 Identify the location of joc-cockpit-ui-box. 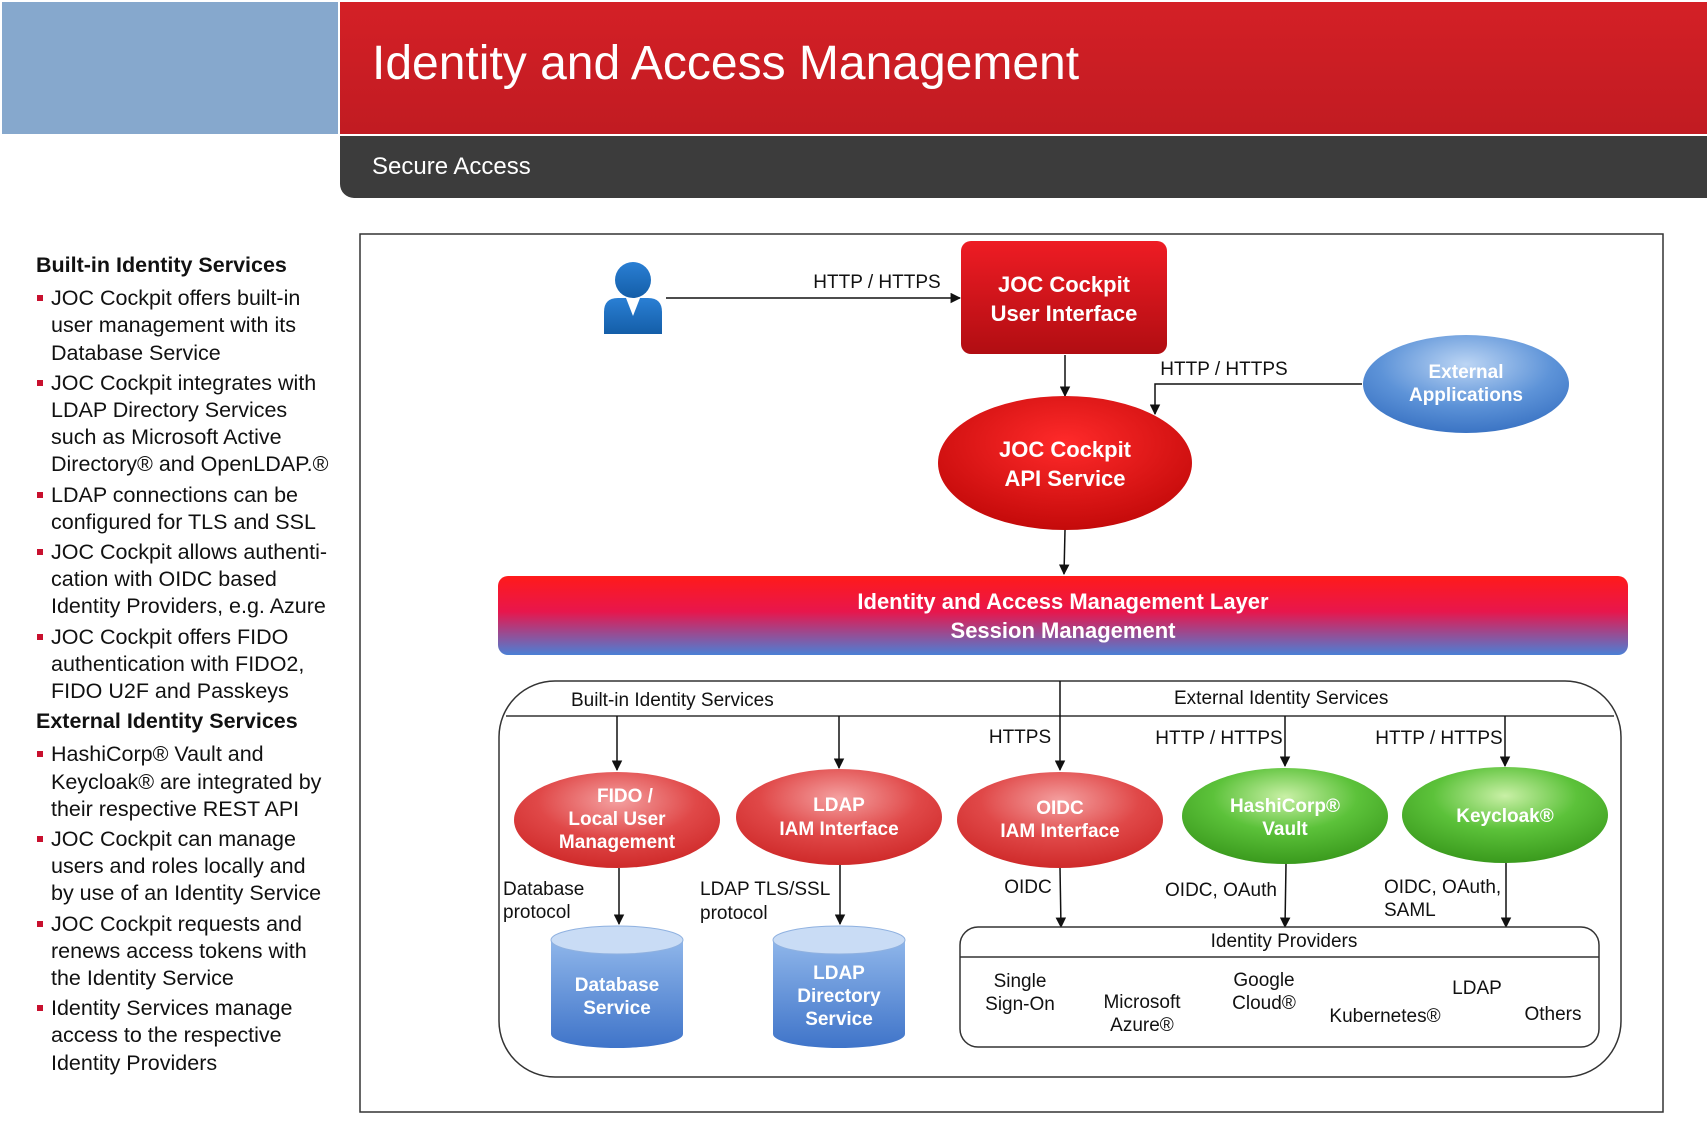
(1064, 297).